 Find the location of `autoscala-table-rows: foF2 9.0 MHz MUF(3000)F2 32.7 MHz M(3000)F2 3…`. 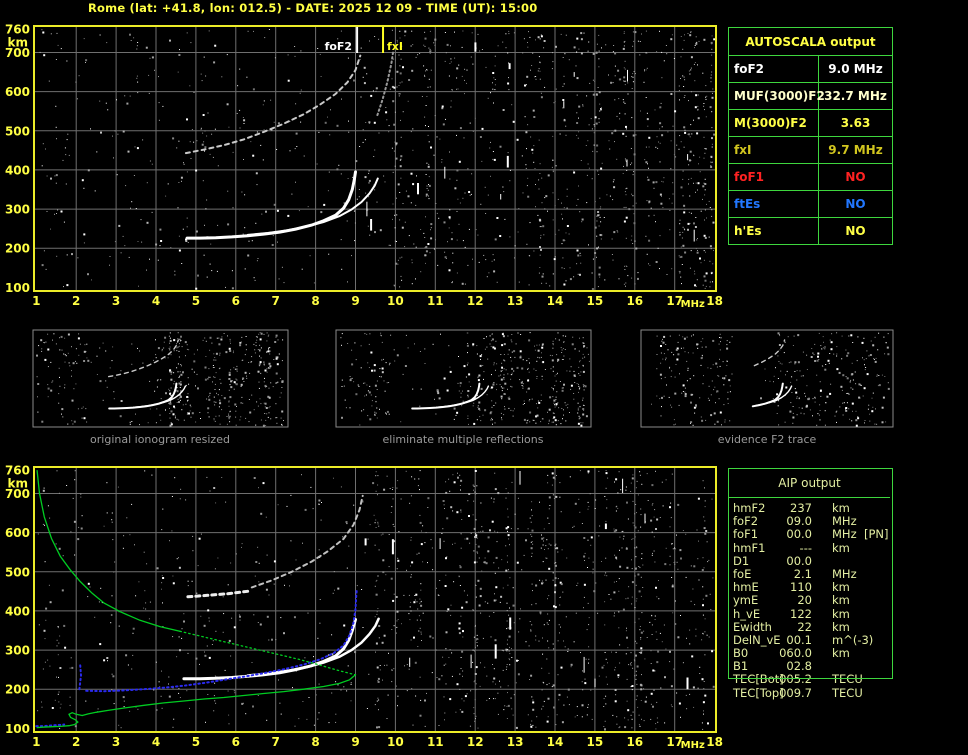

autoscala-table-rows: foF2 9.0 MHz MUF(3000)F2 32.7 MHz M(3000)F2 3… is located at coordinates (810, 149).